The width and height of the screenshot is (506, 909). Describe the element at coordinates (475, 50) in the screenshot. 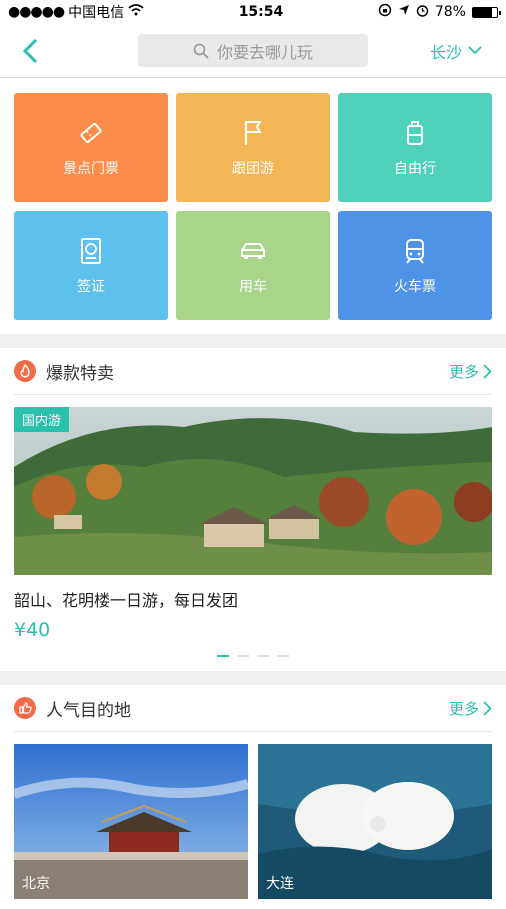

I see `chevron-down-icon` at that location.